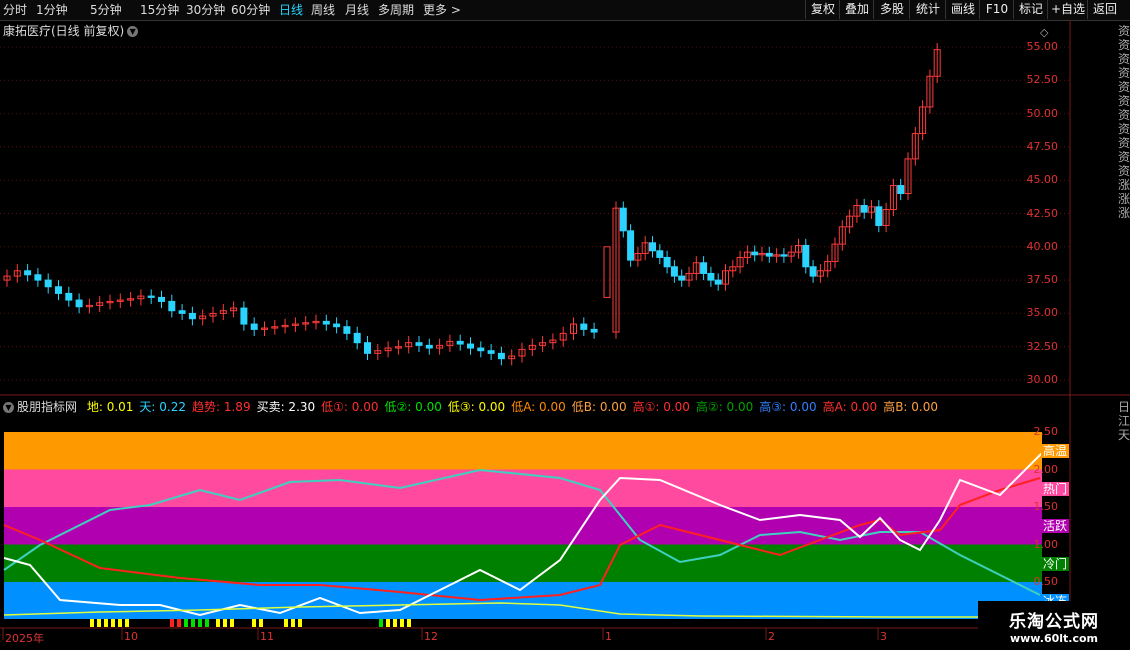 The width and height of the screenshot is (1130, 650). I want to click on indicator-value: 低③: 0.00, so click(476, 407).